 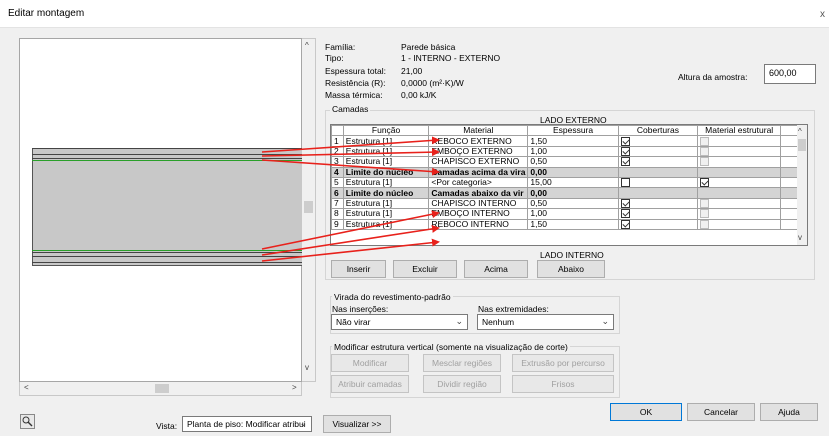 I want to click on view-select: Planta de piso: Modificar atribui ⌄, so click(x=247, y=424).